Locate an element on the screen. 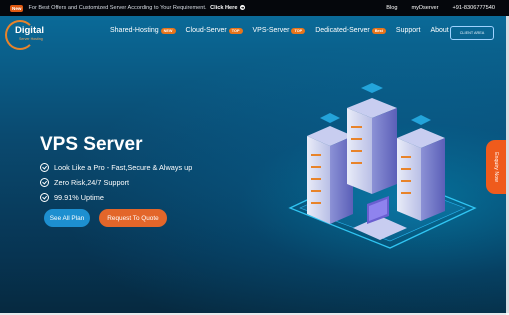 The height and width of the screenshot is (315, 509). nav-dedicated-server: Dedicated-Server Best is located at coordinates (350, 30).